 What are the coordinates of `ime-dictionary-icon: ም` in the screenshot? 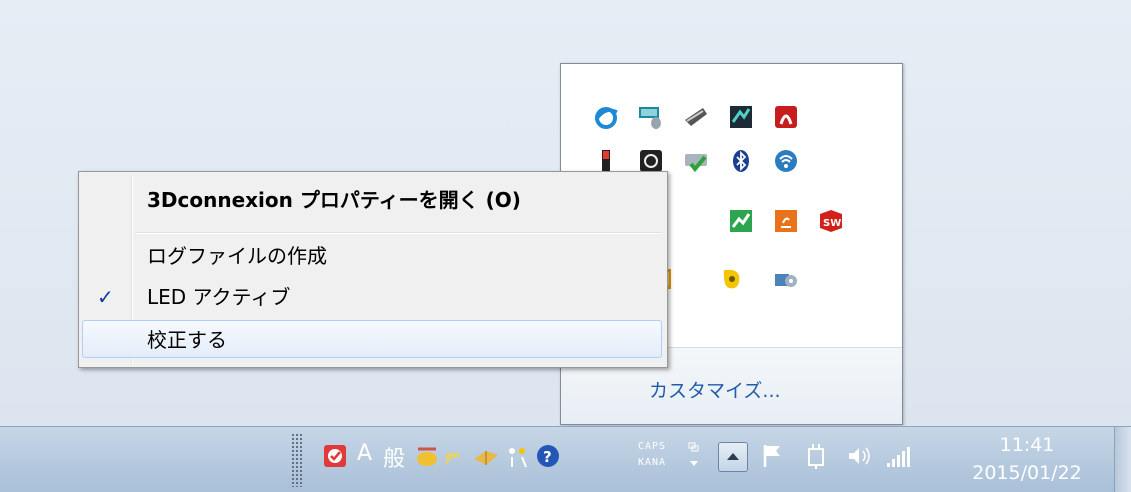 It's located at (457, 456).